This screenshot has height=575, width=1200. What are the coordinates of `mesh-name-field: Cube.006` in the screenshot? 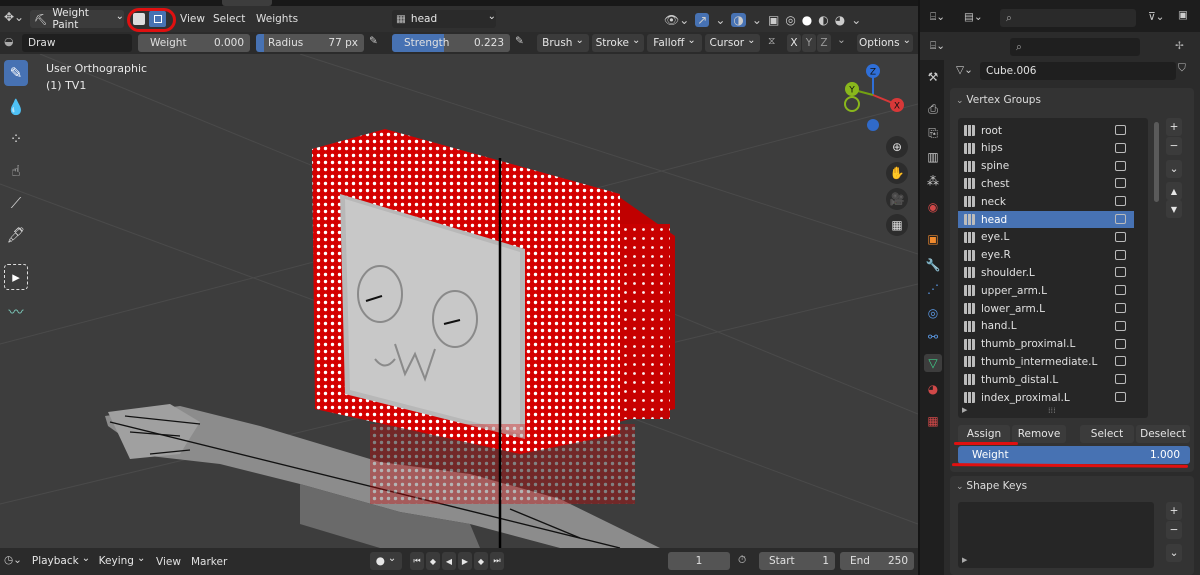 It's located at (1078, 71).